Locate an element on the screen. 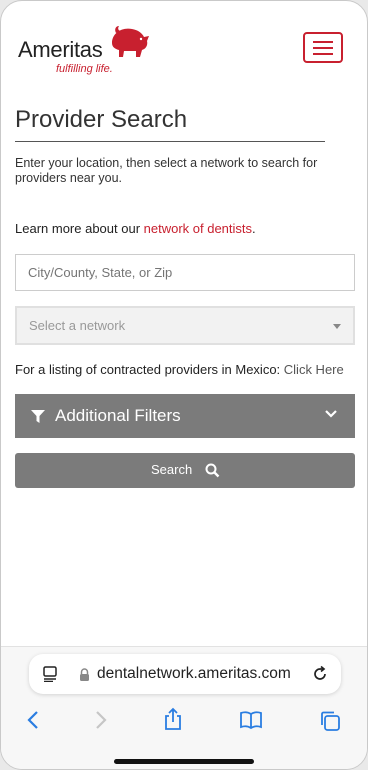 The height and width of the screenshot is (770, 368). location-input is located at coordinates (185, 272).